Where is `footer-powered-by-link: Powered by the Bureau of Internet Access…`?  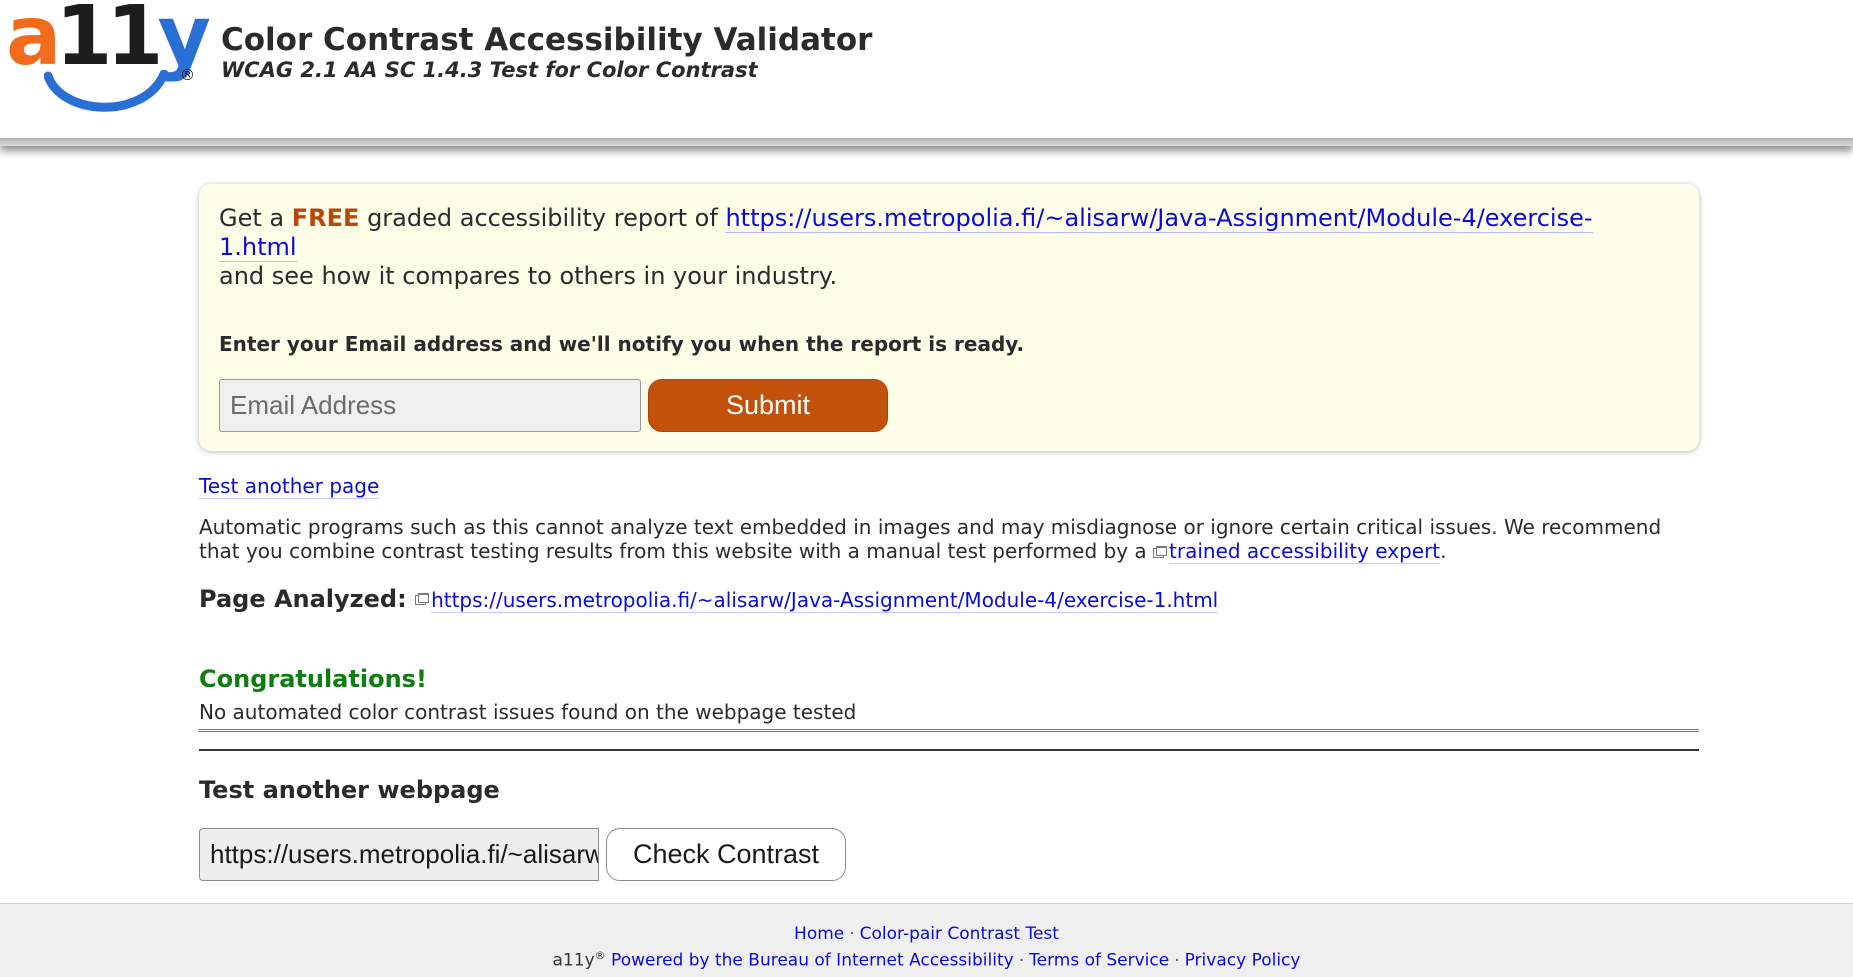 footer-powered-by-link: Powered by the Bureau of Internet Access… is located at coordinates (812, 961).